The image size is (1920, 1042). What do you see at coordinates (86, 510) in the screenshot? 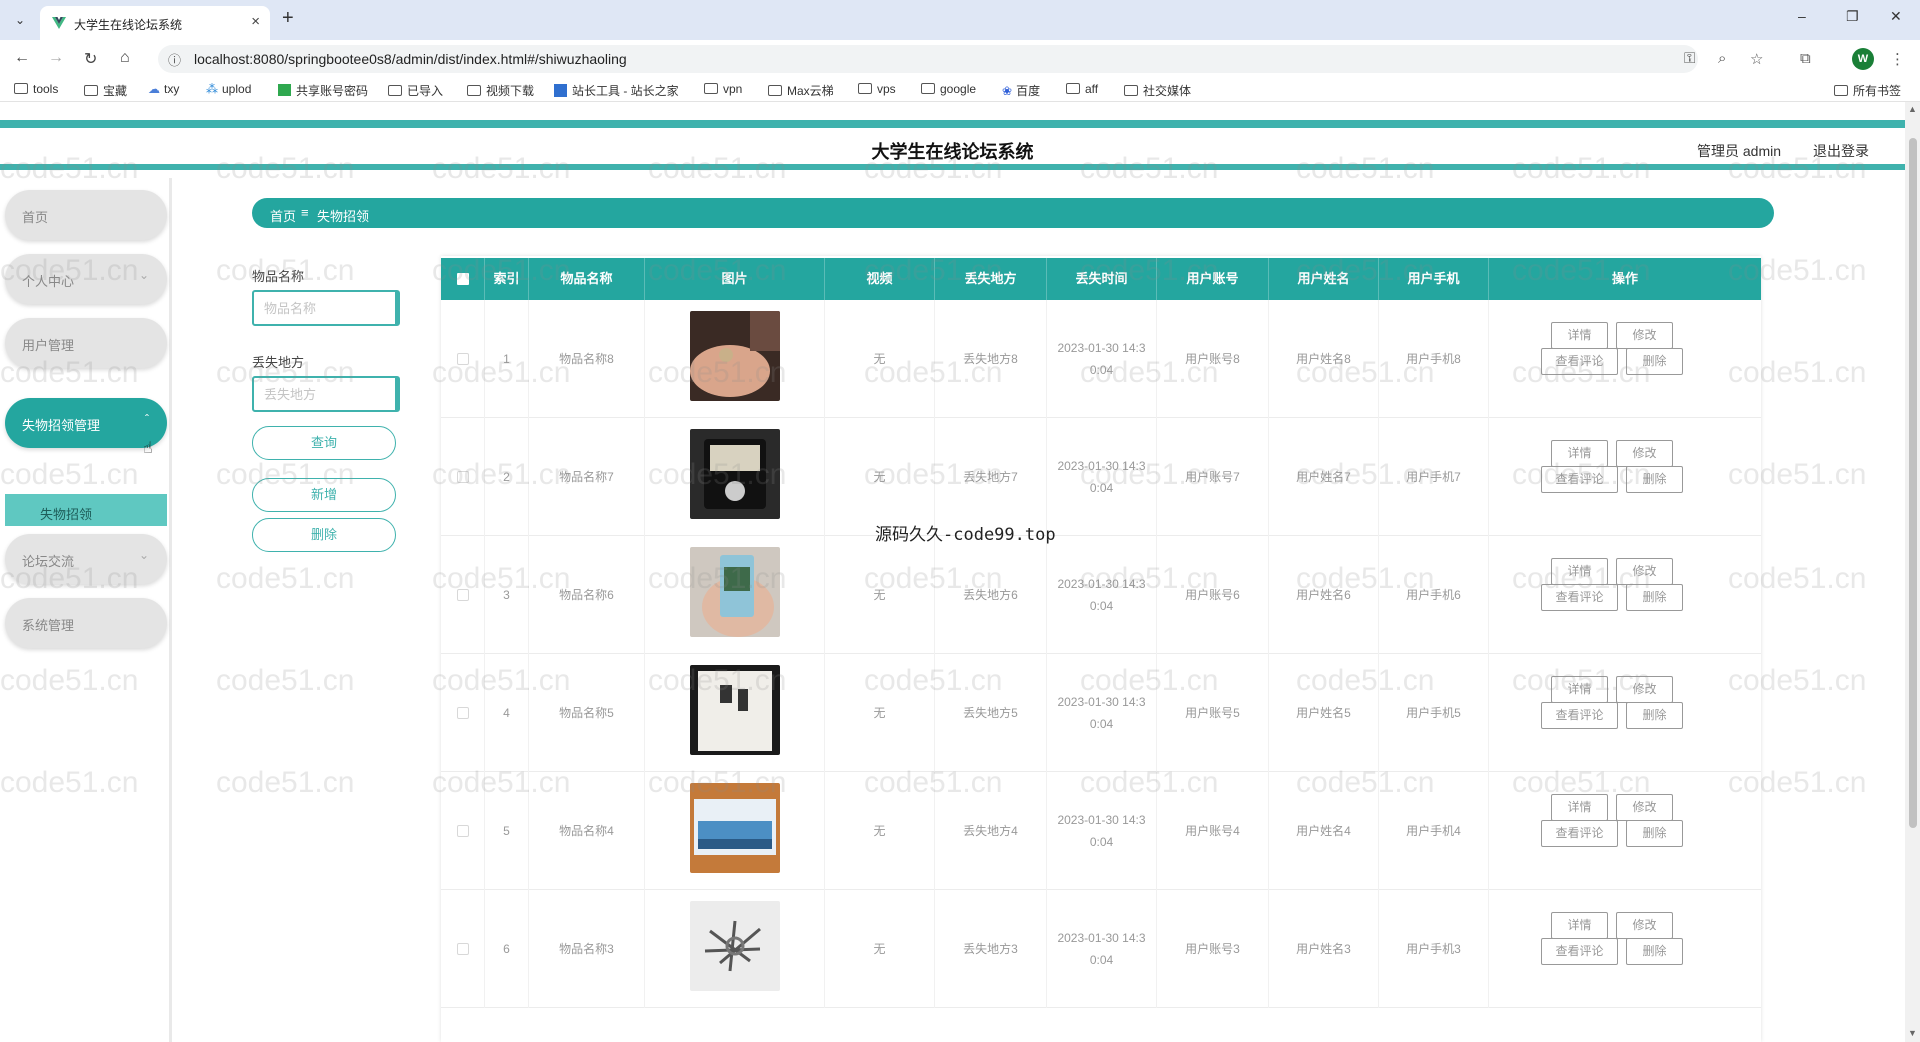
I see `sidebar-subitem-lost-found: 失物招领` at bounding box center [86, 510].